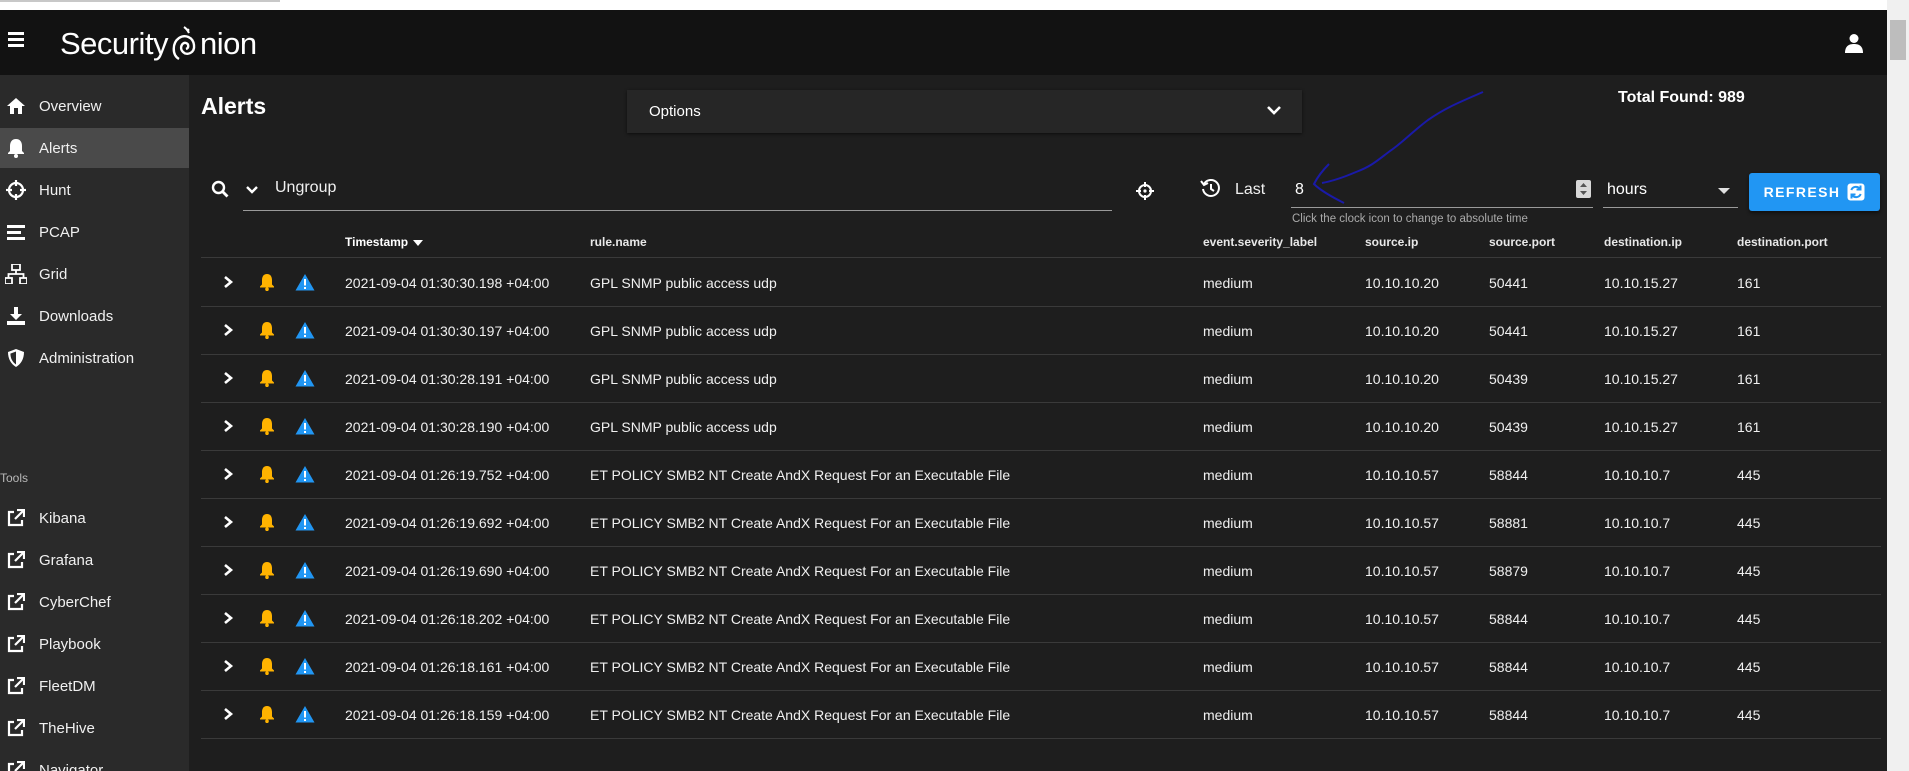 This screenshot has width=1909, height=771. Describe the element at coordinates (16, 644) in the screenshot. I see `external-link-icon` at that location.